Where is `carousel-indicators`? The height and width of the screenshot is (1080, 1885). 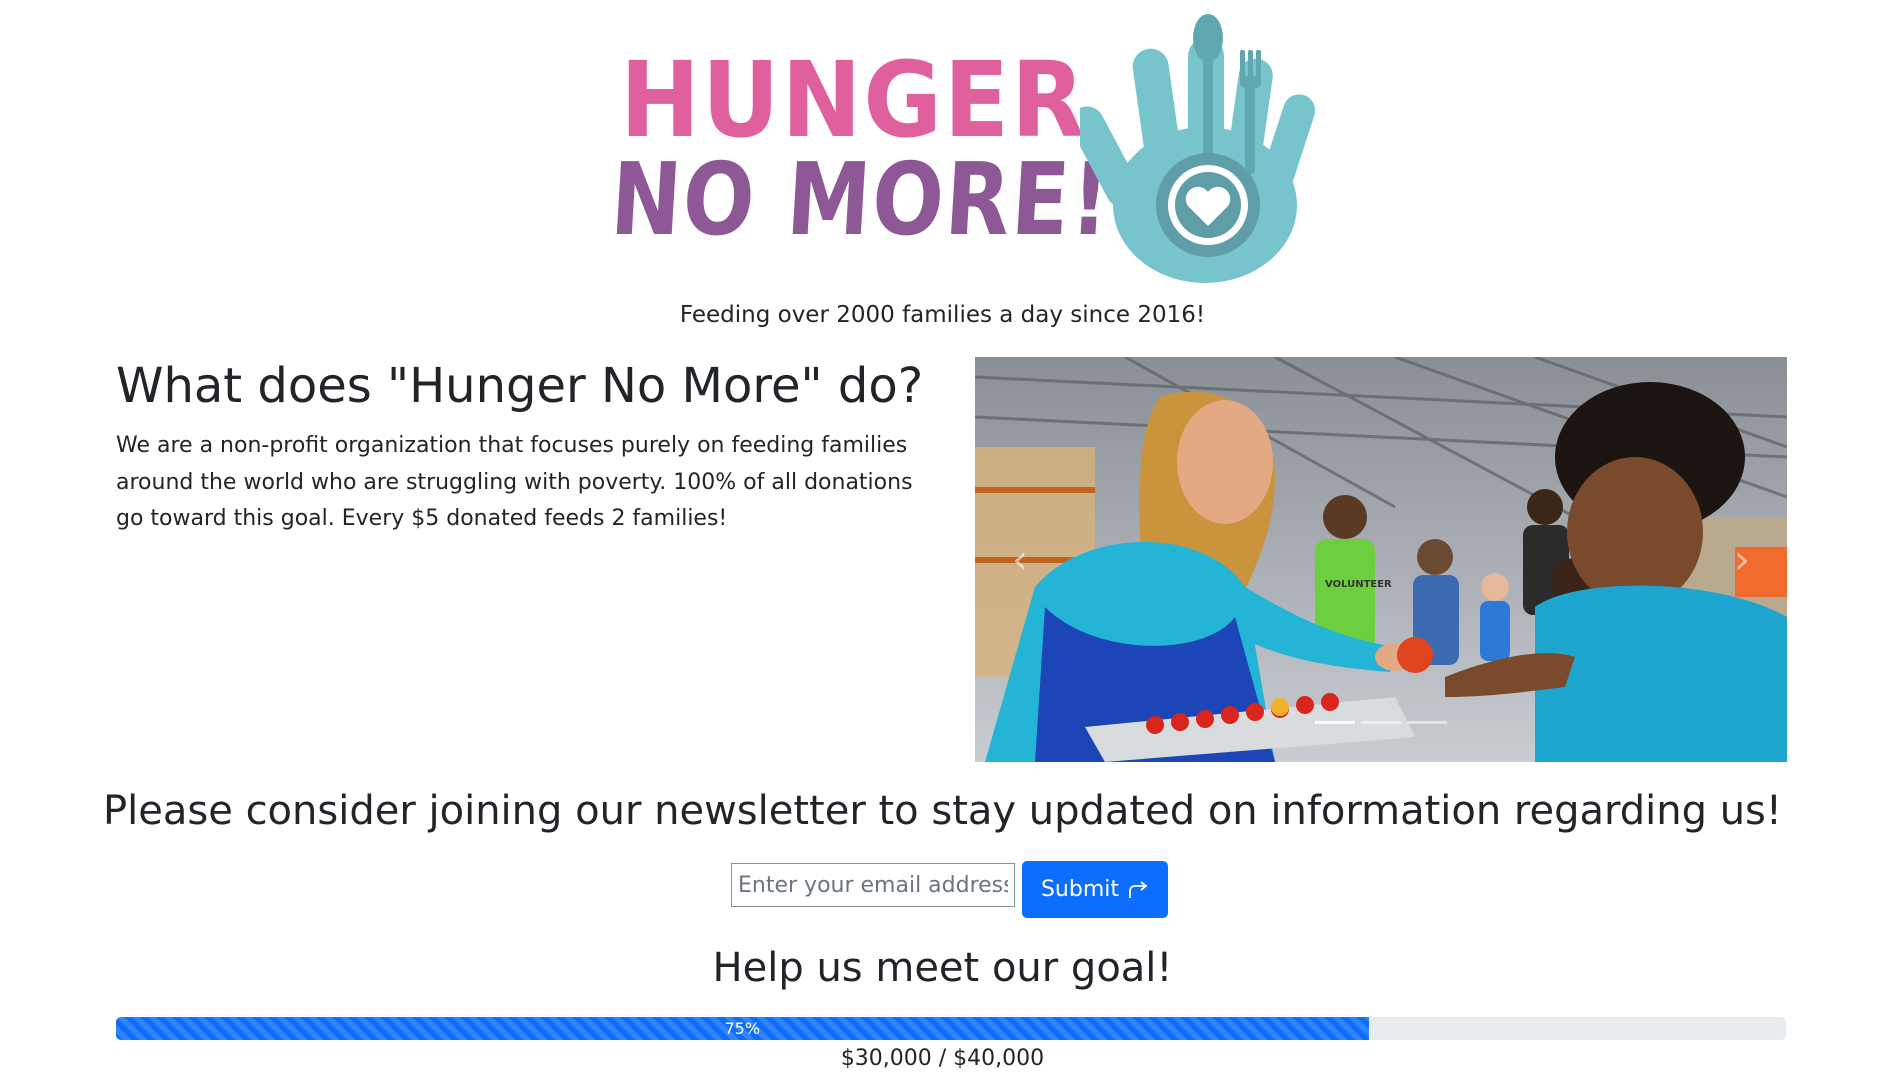 carousel-indicators is located at coordinates (1381, 722).